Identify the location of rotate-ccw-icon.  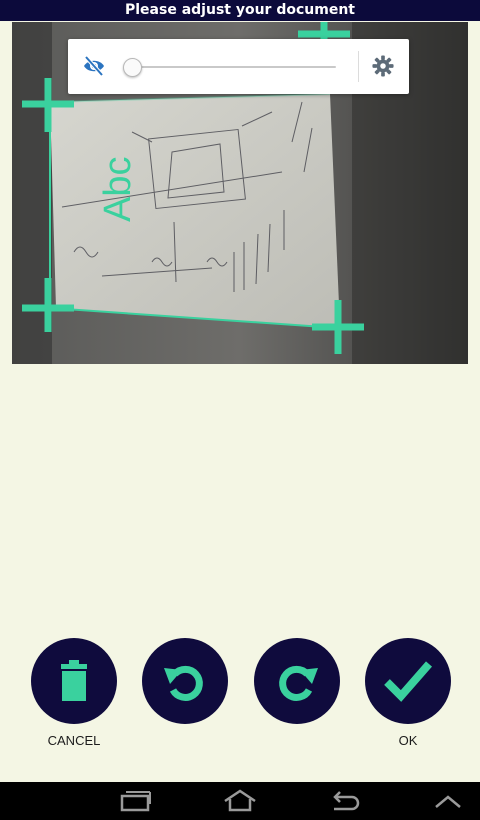
(183, 683).